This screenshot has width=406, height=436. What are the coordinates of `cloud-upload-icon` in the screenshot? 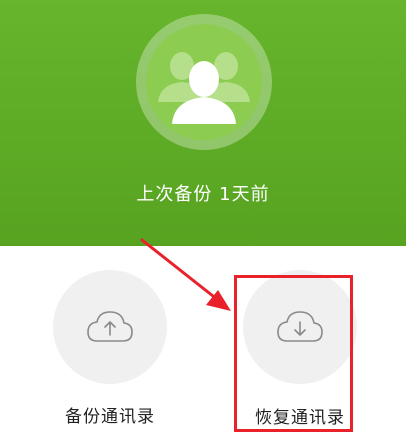 It's located at (110, 326).